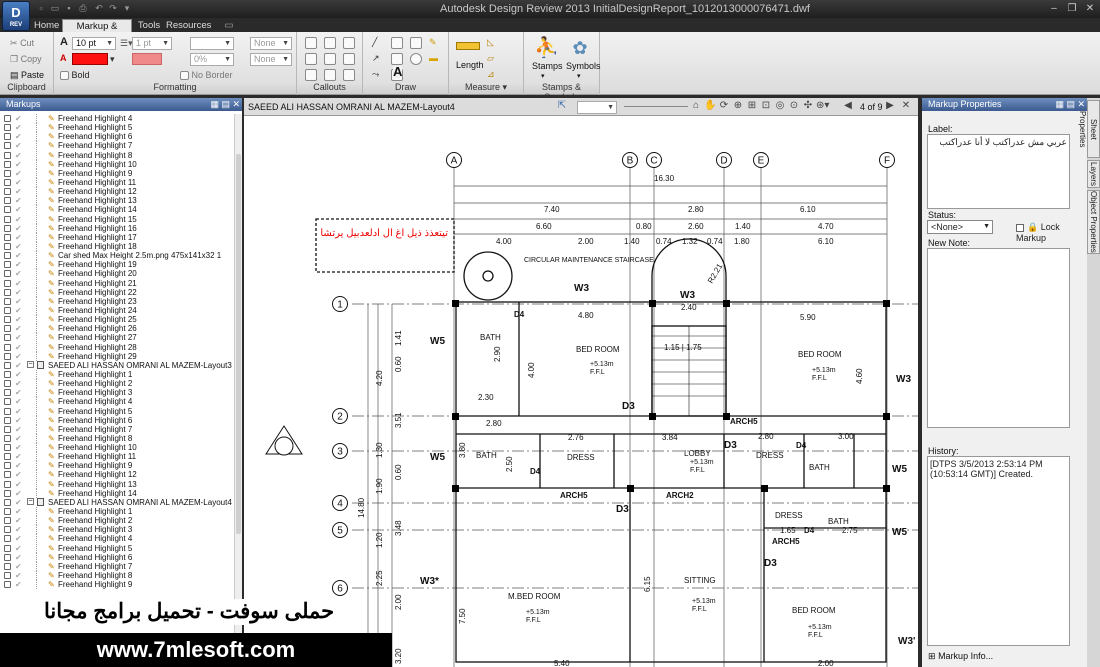 The image size is (1100, 667). What do you see at coordinates (375, 74) in the screenshot?
I see `polyline-icon: ⤳` at bounding box center [375, 74].